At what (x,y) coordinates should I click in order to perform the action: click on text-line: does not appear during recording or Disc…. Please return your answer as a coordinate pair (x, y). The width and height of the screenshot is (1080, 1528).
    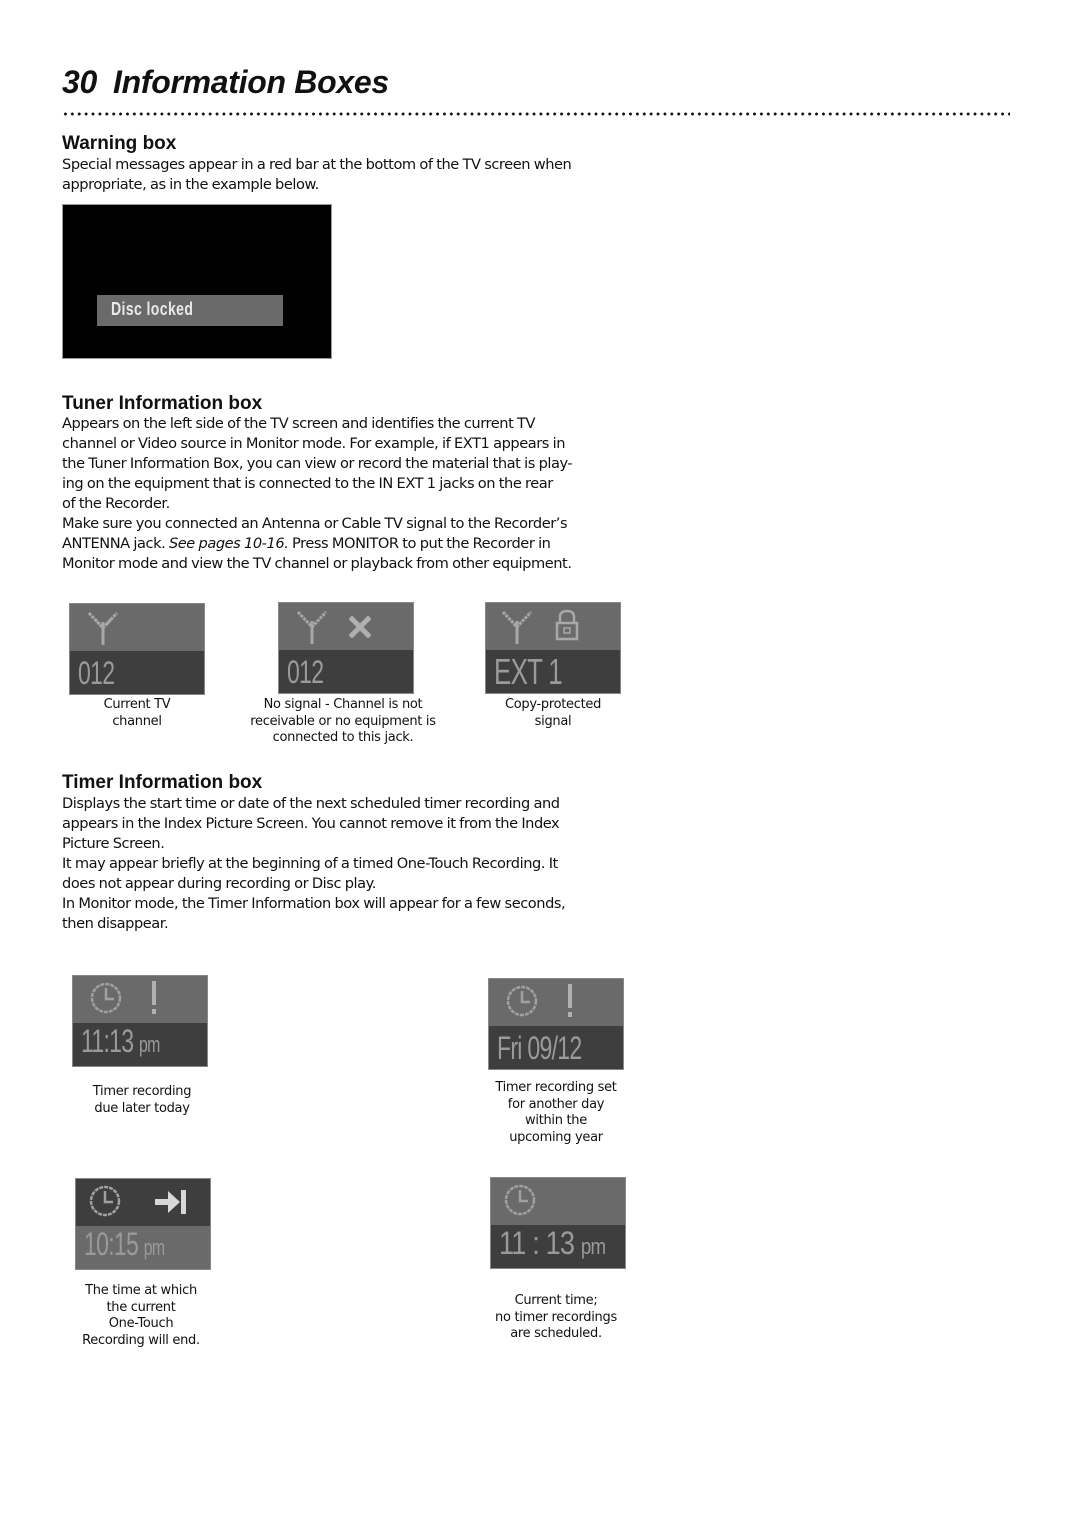
    Looking at the image, I should click on (219, 883).